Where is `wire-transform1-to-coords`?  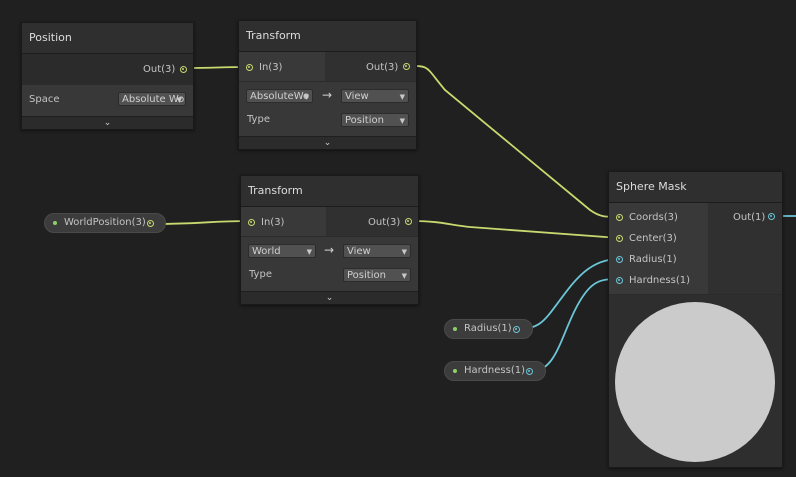 wire-transform1-to-coords is located at coordinates (514, 141).